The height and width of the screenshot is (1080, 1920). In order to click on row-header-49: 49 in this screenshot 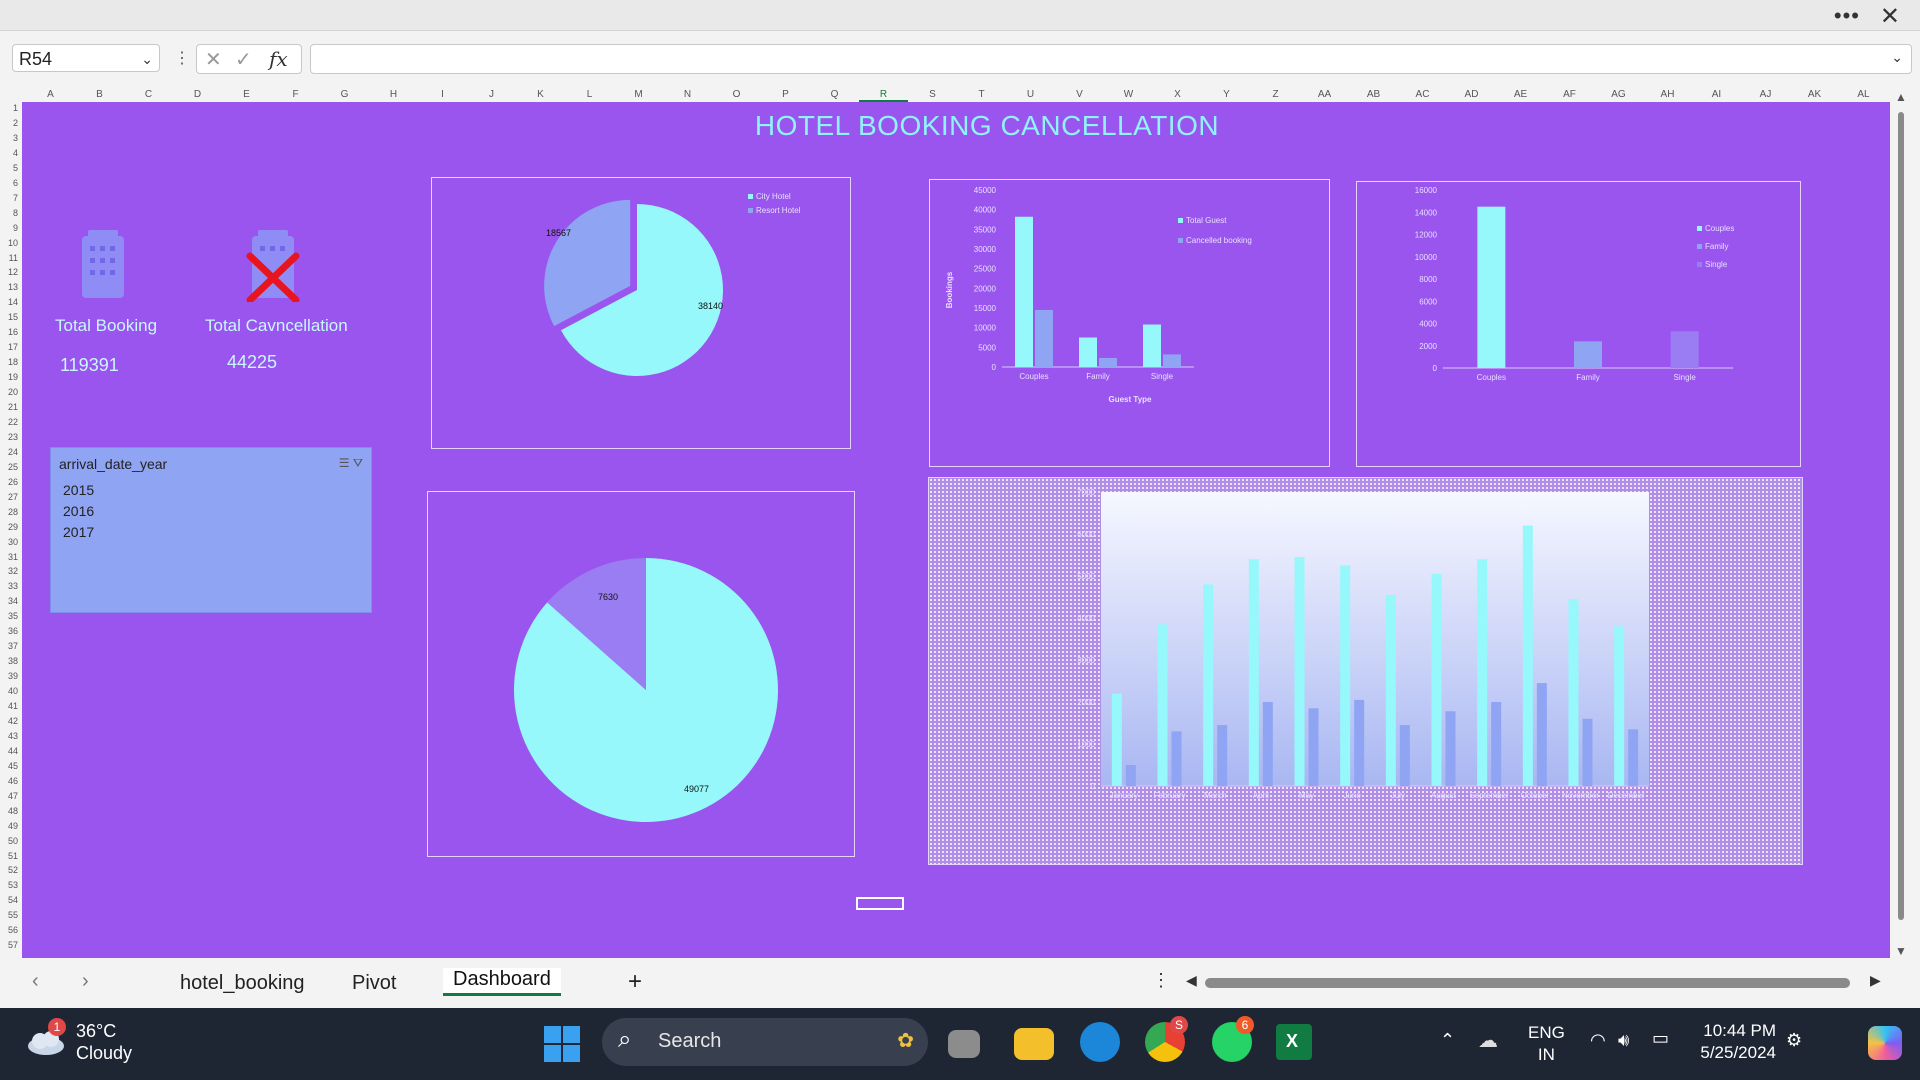, I will do `click(9, 826)`.